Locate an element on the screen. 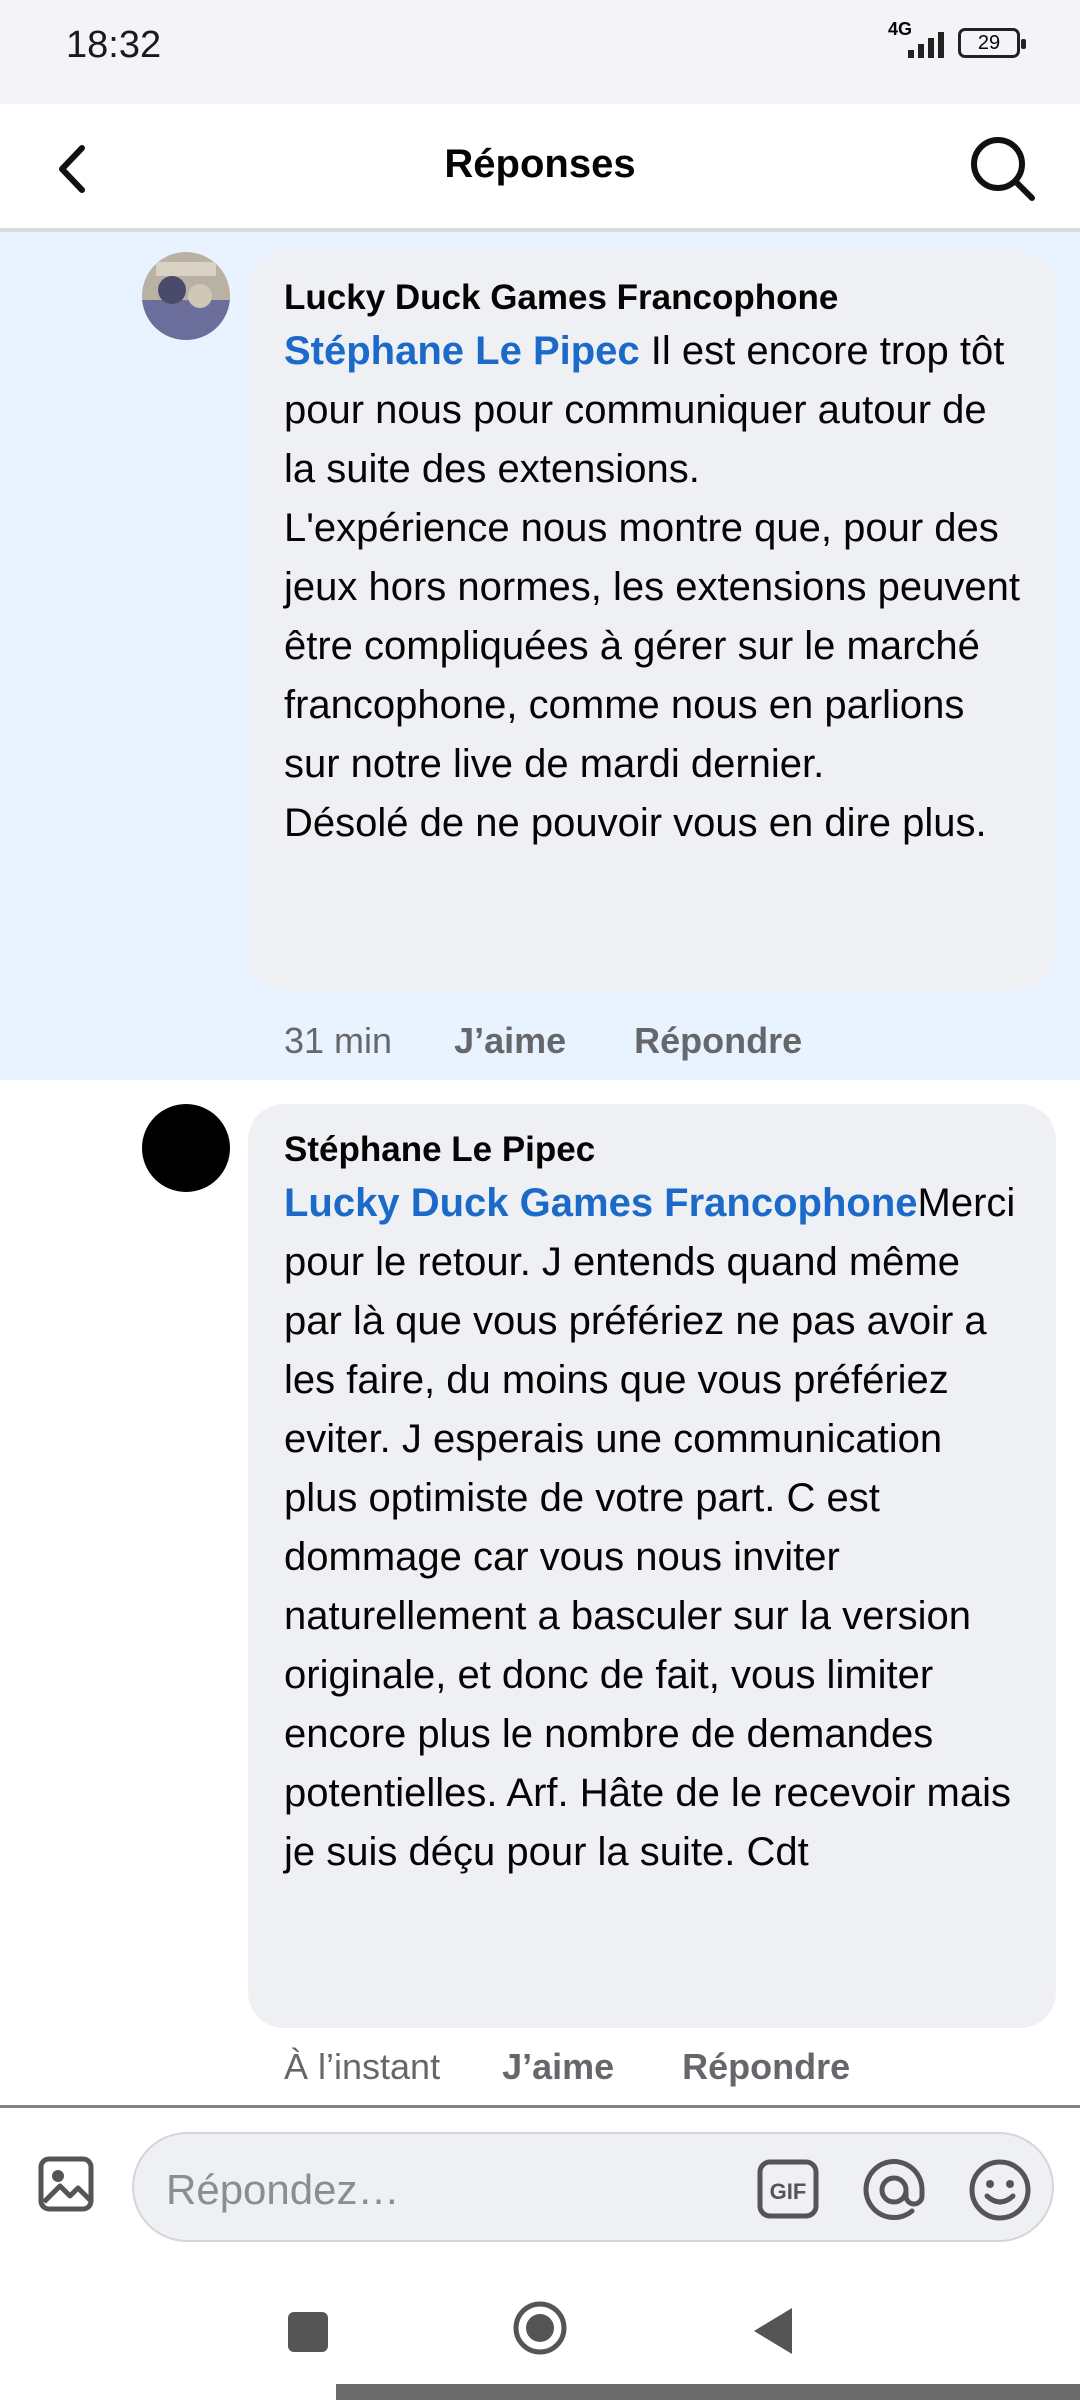 The height and width of the screenshot is (2400, 1080). avatar-image is located at coordinates (186, 296).